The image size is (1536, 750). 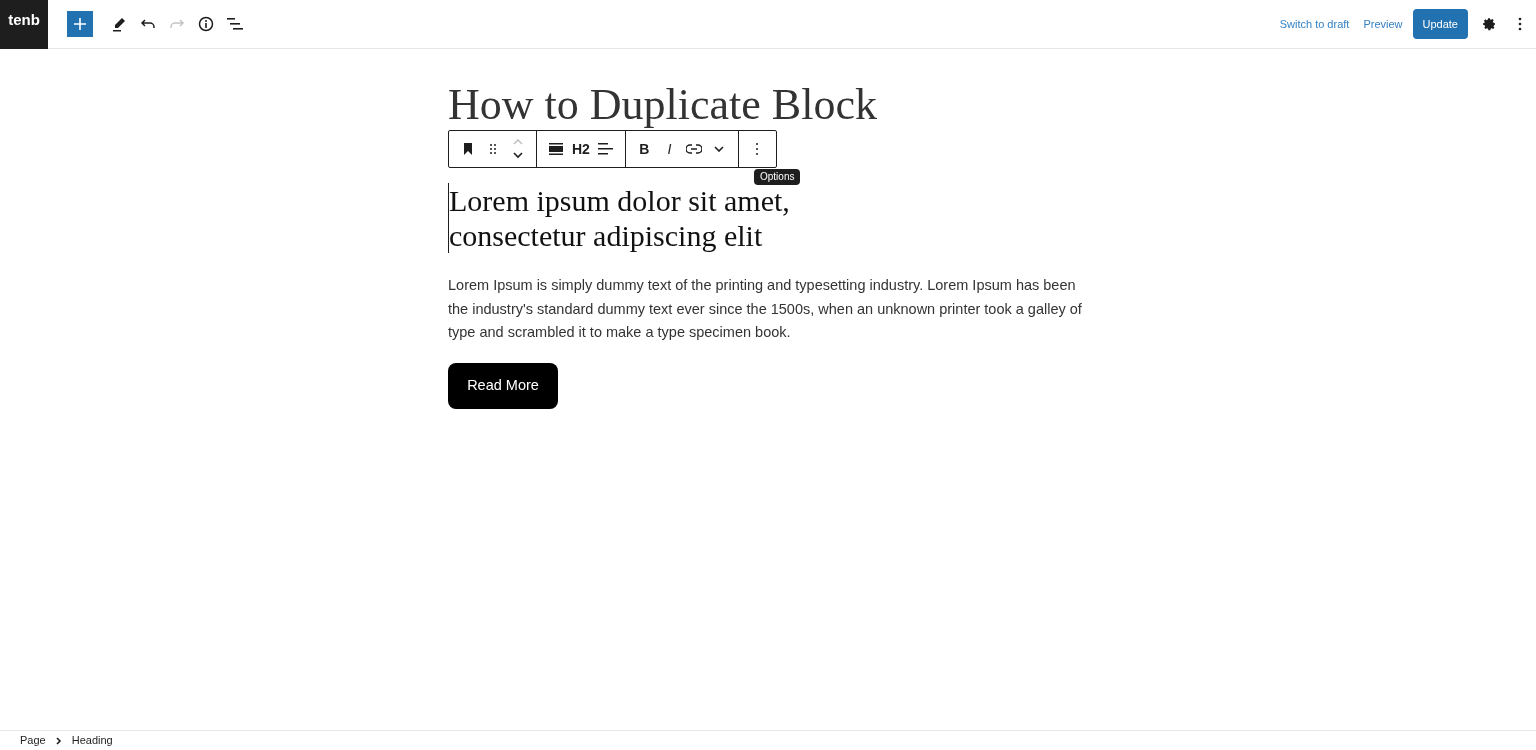 What do you see at coordinates (92, 740) in the screenshot?
I see `breadcrumb-link: Heading` at bounding box center [92, 740].